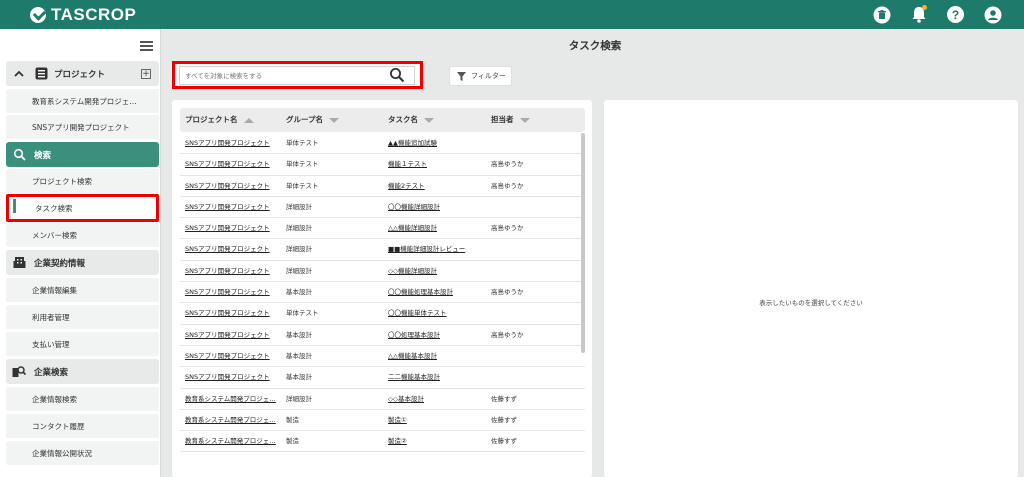 Image resolution: width=1024 pixels, height=477 pixels. What do you see at coordinates (438, 356) in the screenshot?
I see `task-name-link: △△機能基本設計` at bounding box center [438, 356].